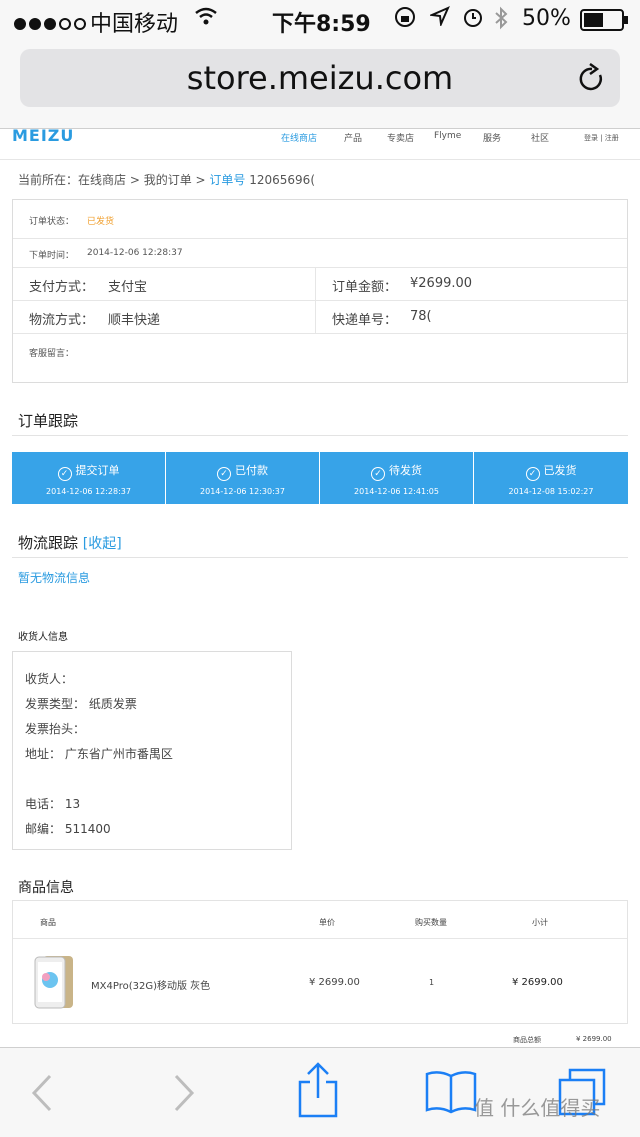  Describe the element at coordinates (527, 1040) in the screenshot. I see `total-label: 商品总额` at that location.